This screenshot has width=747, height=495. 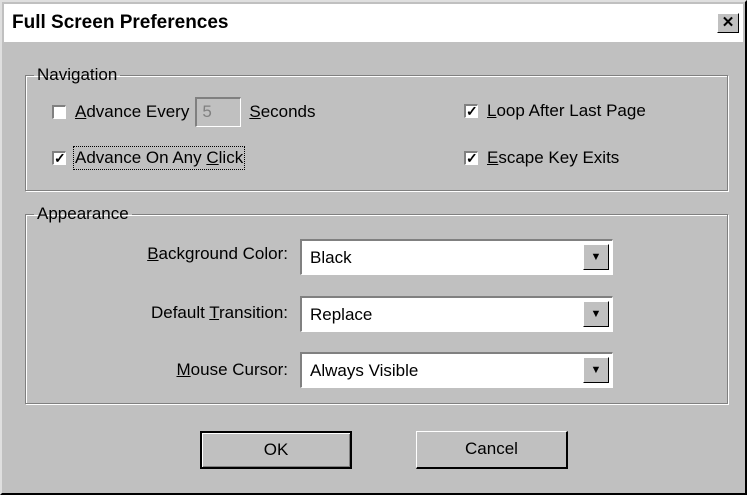 I want to click on advance-on-click-check-icon: ✓, so click(x=59, y=158).